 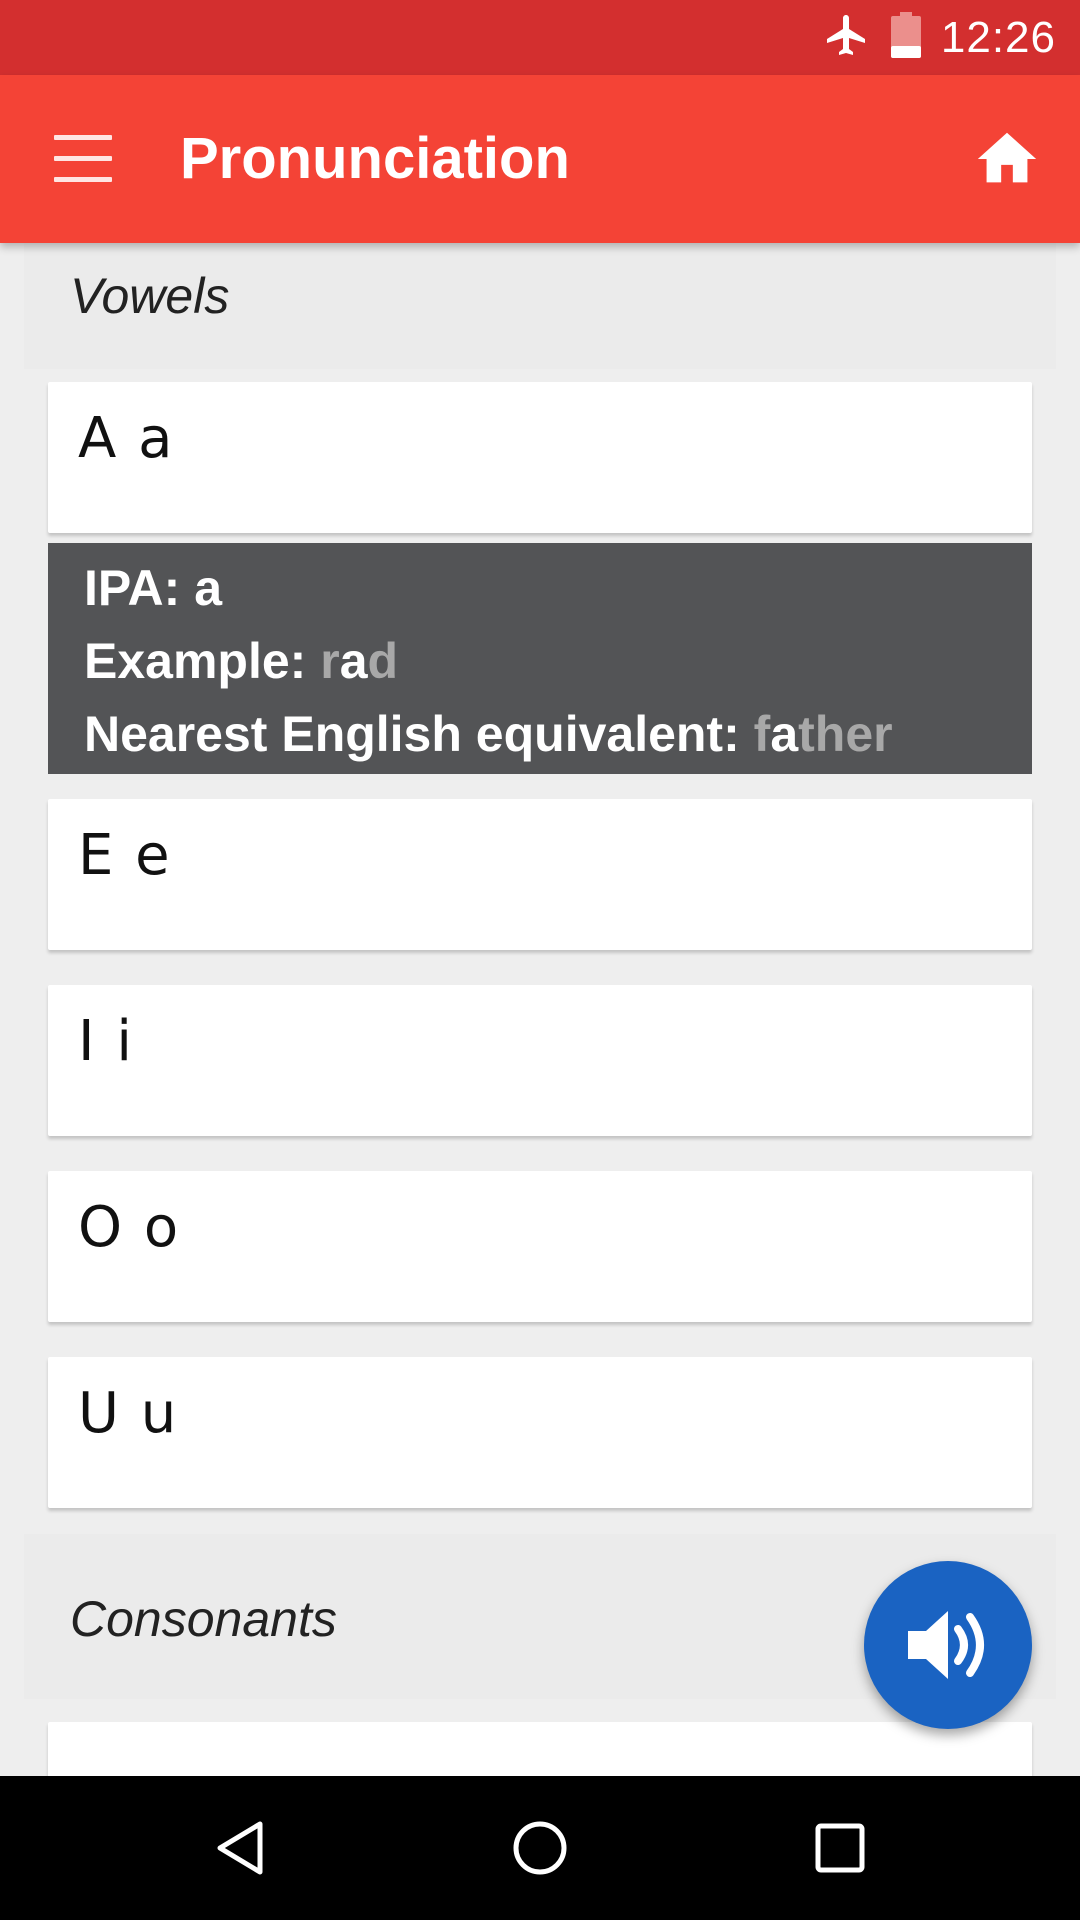 I want to click on example-after: d, so click(x=383, y=661).